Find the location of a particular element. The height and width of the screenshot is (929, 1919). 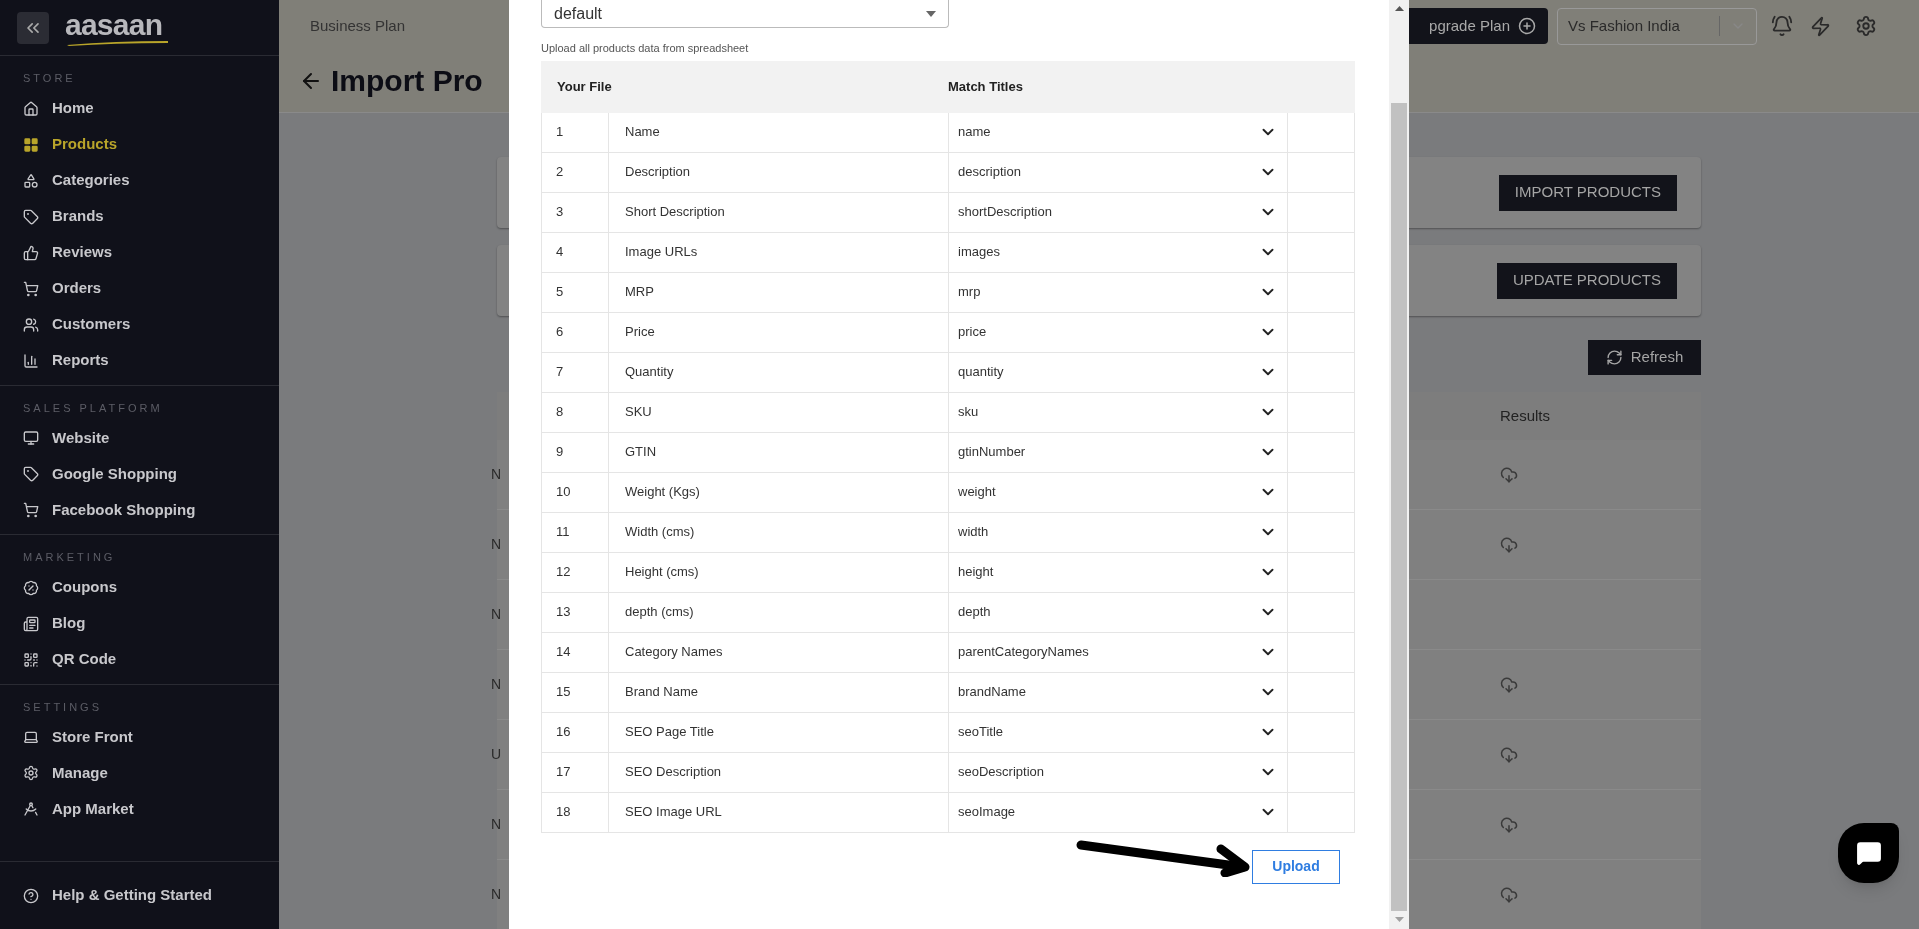

bell-icon is located at coordinates (1782, 26).